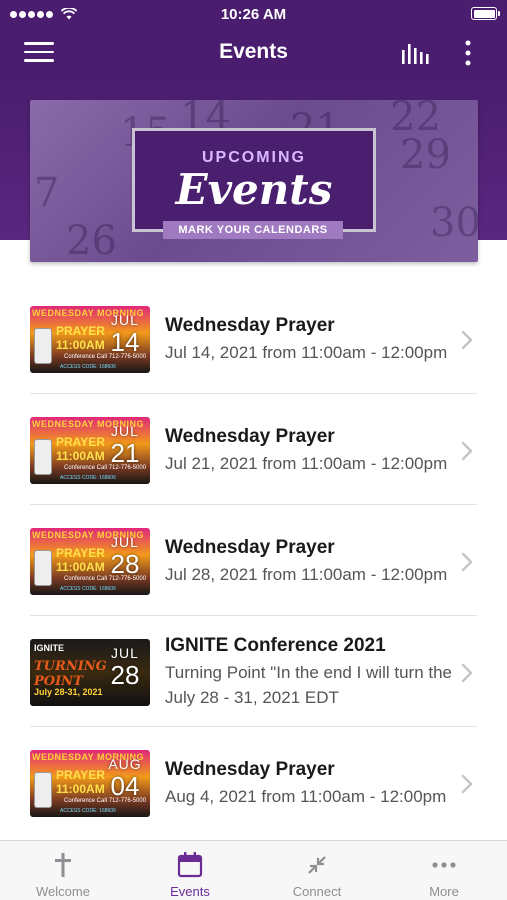 The image size is (507, 900). I want to click on event-datetime: Jul 14, 2021 from 11:00am - 12:00pm, so click(306, 352).